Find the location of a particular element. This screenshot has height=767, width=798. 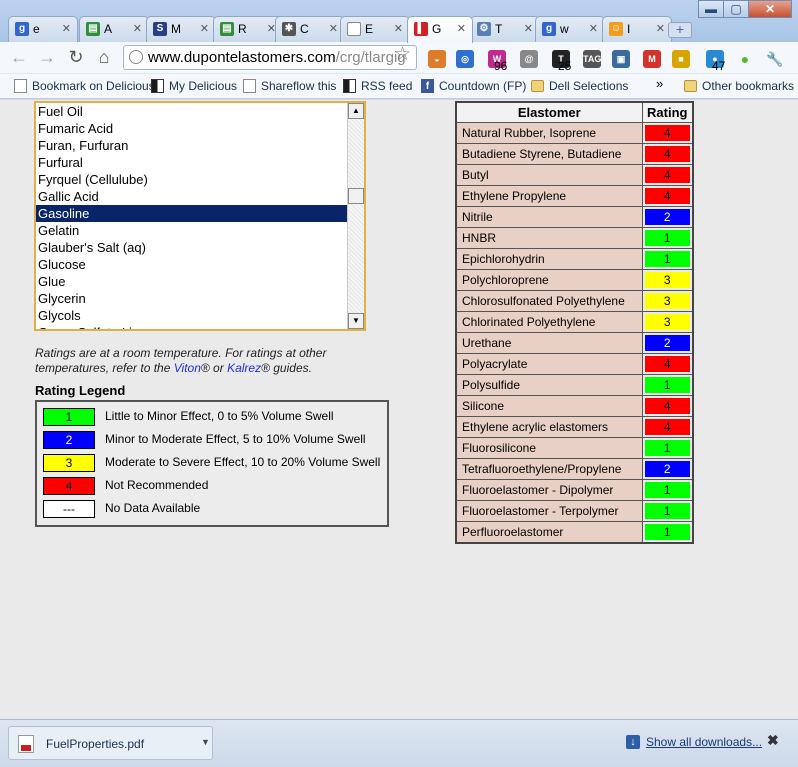

forward-button: → is located at coordinates (47, 57).